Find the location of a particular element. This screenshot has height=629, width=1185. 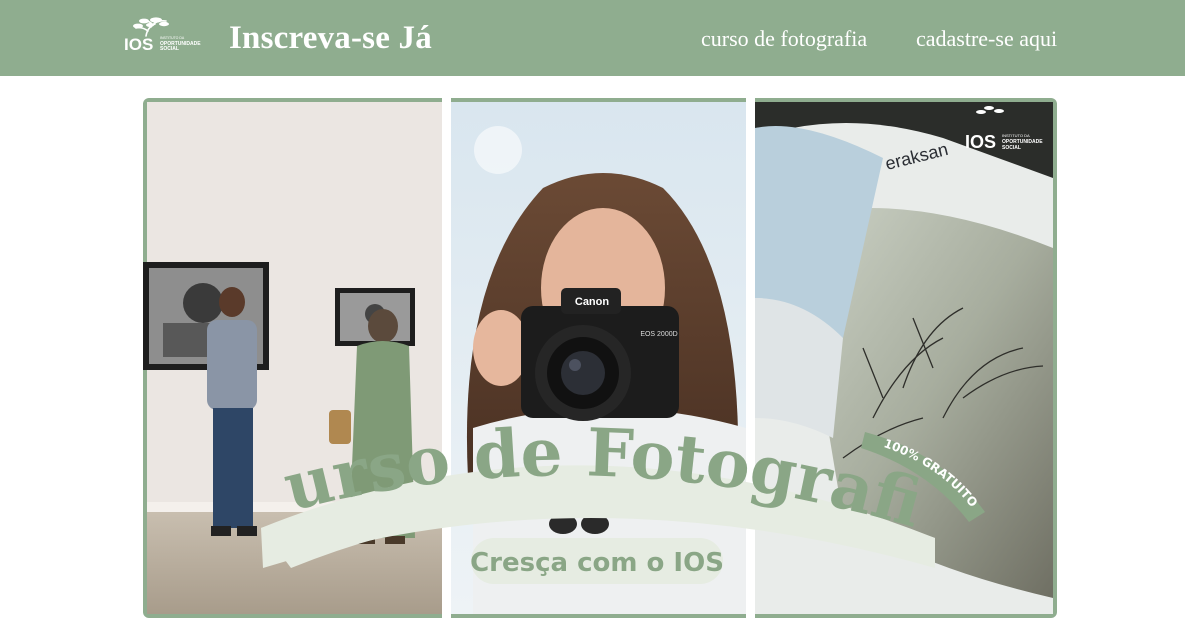

main-nav: curso de fotografia cadastre-se aqui is located at coordinates (592, 39).